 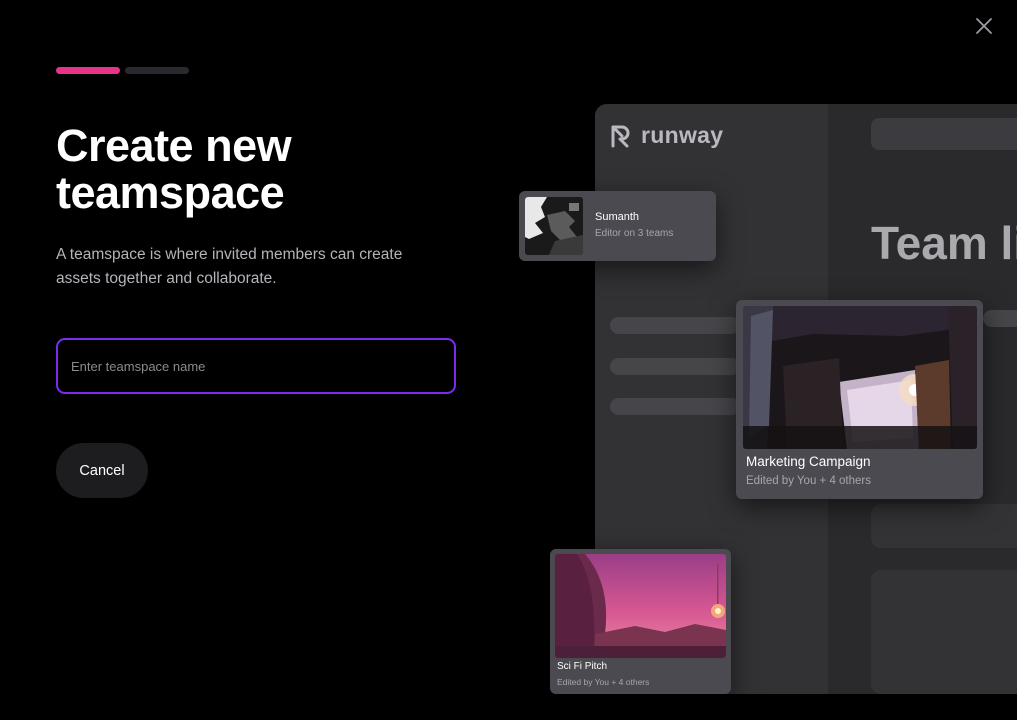 What do you see at coordinates (617, 226) in the screenshot?
I see `member-card: Sumanth Editor on 3 teams` at bounding box center [617, 226].